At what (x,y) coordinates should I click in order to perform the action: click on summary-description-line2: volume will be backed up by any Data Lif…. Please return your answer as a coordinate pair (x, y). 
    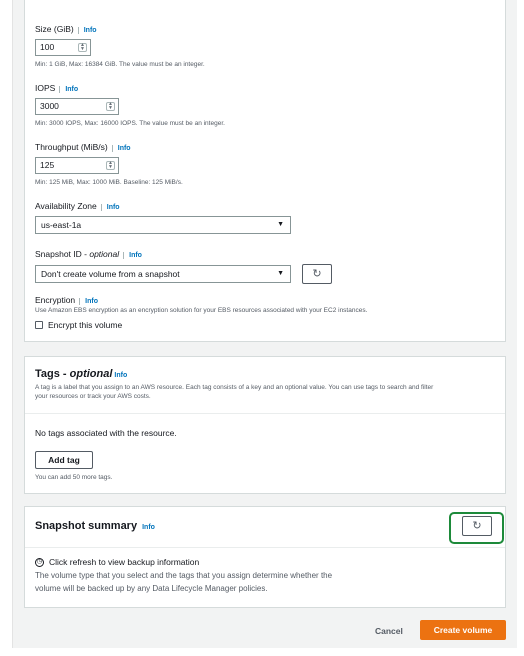
    Looking at the image, I should click on (151, 588).